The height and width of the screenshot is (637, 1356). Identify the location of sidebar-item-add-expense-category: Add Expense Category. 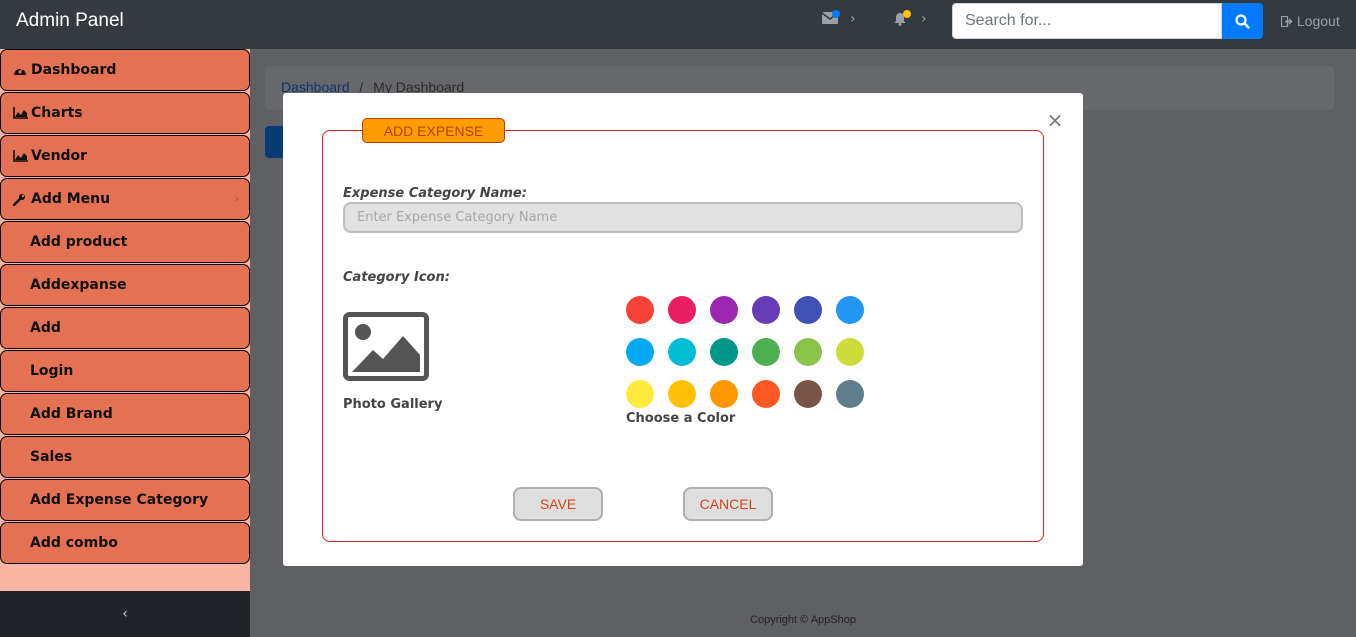
(125, 500).